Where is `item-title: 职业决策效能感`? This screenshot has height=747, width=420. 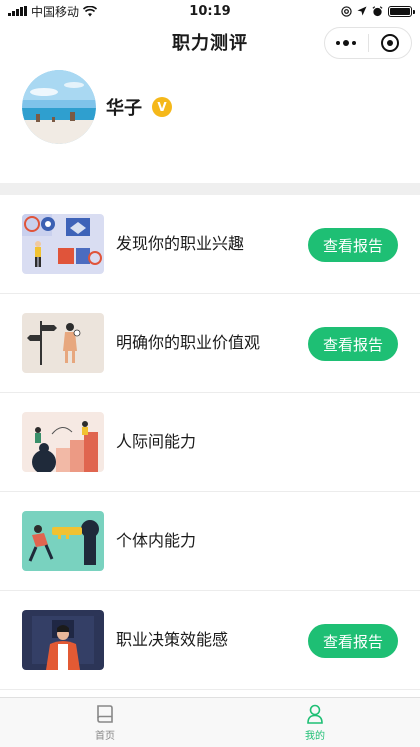
item-title: 职业决策效能感 is located at coordinates (172, 639).